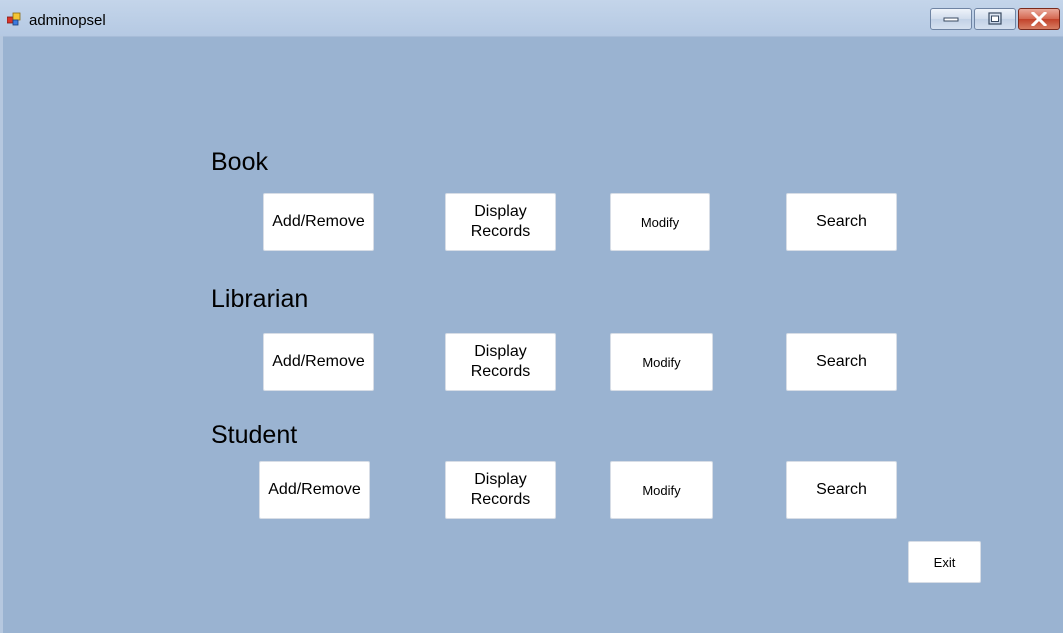  I want to click on librarian-display-records-button: Display Records, so click(500, 362).